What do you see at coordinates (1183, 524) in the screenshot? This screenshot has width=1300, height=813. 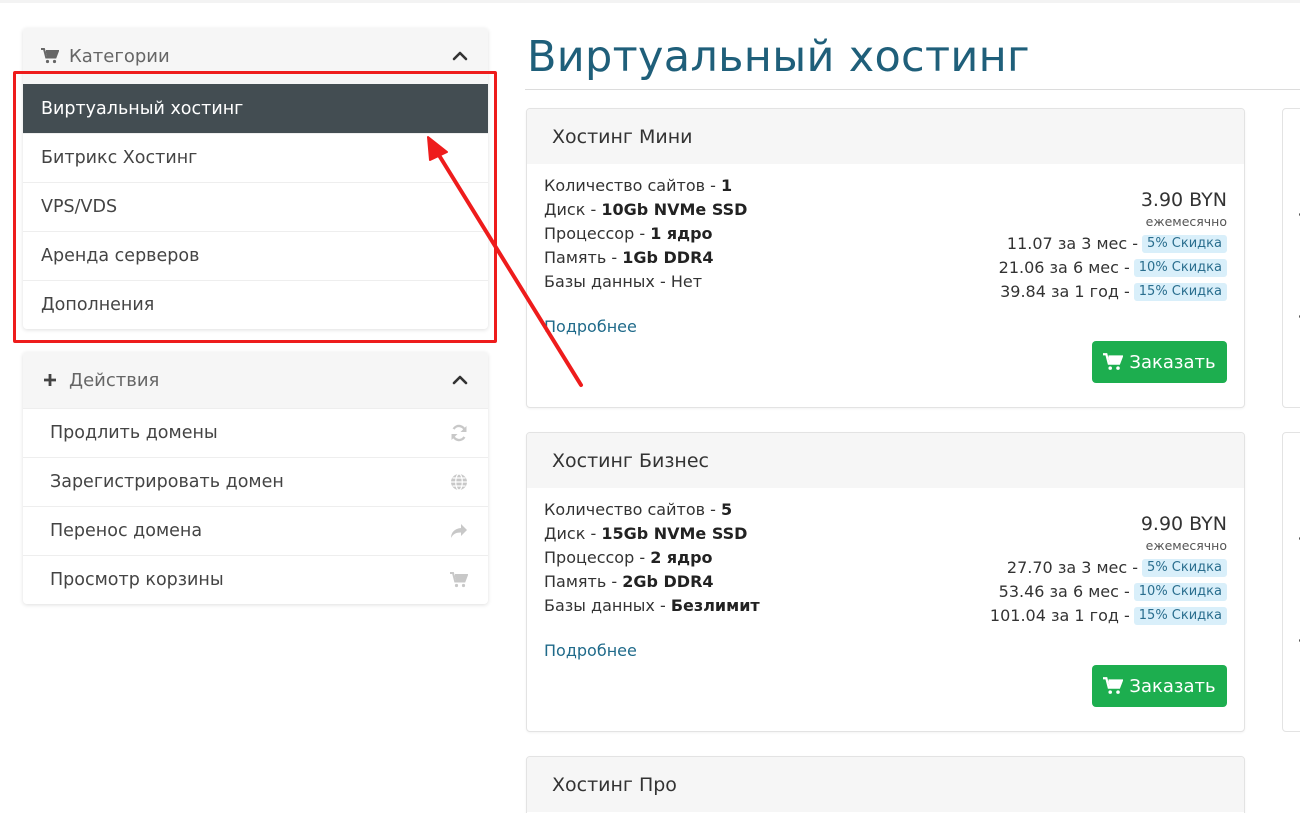 I see `price-monthly: 9.90 BYN` at bounding box center [1183, 524].